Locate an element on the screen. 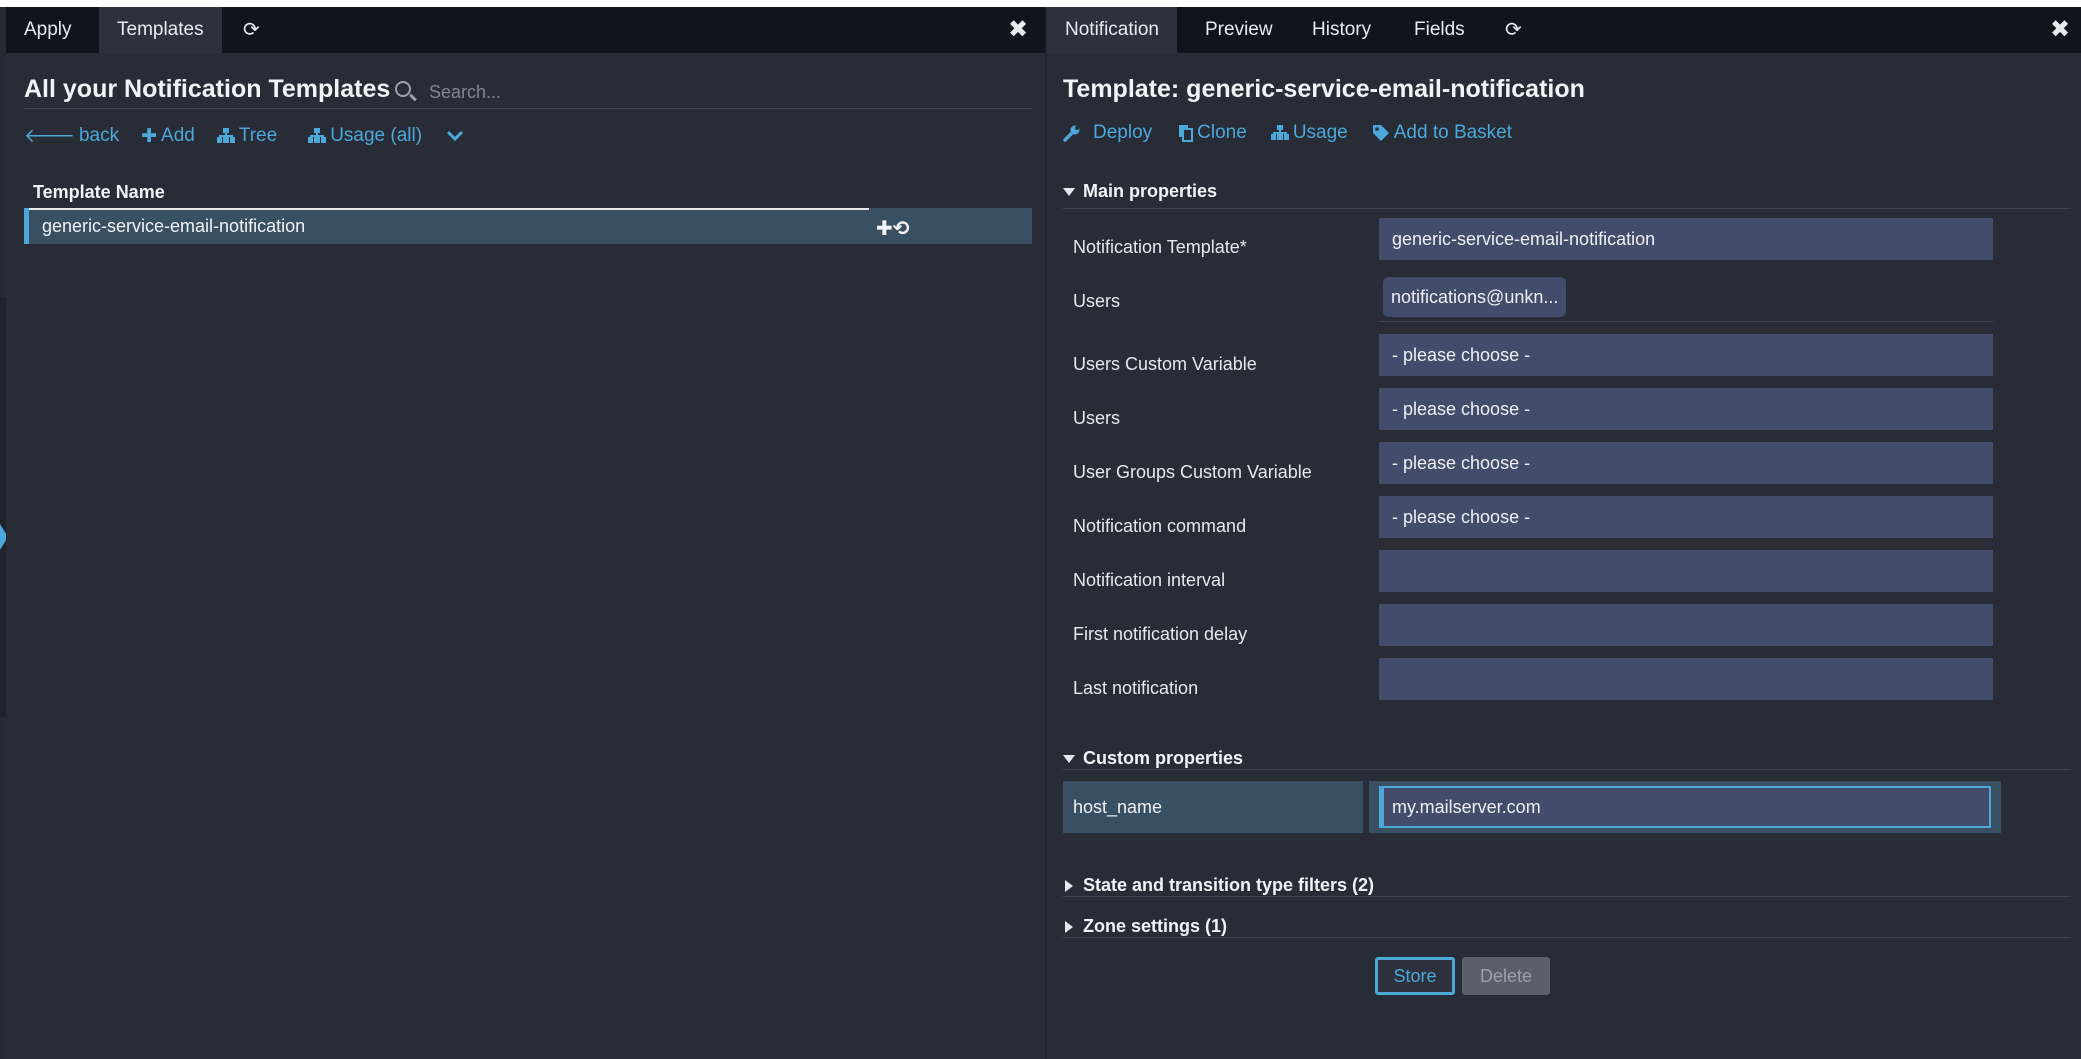 The image size is (2081, 1059). notification-command-select: - please choose - is located at coordinates (1686, 517).